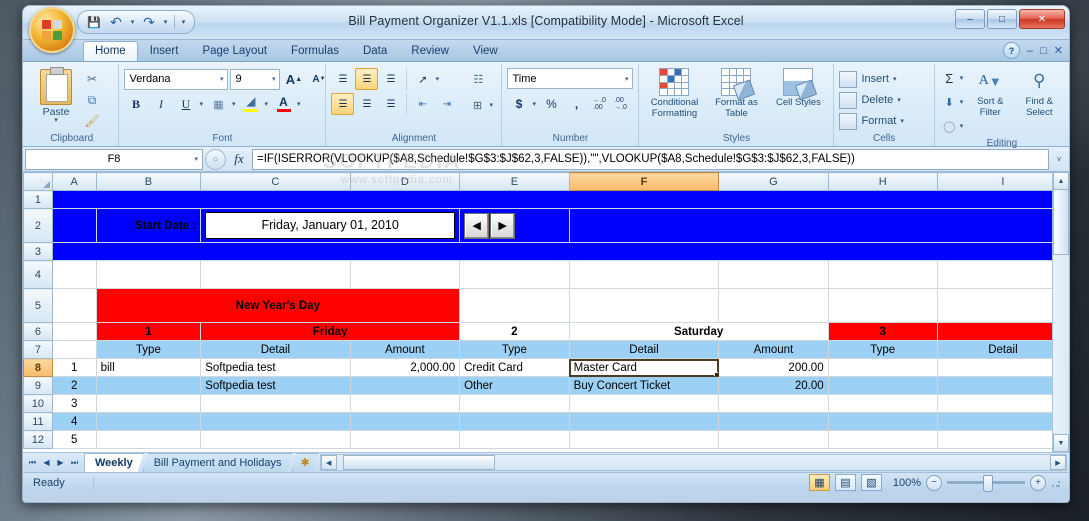  What do you see at coordinates (503, 225) in the screenshot?
I see `date-next-button: ▶` at bounding box center [503, 225].